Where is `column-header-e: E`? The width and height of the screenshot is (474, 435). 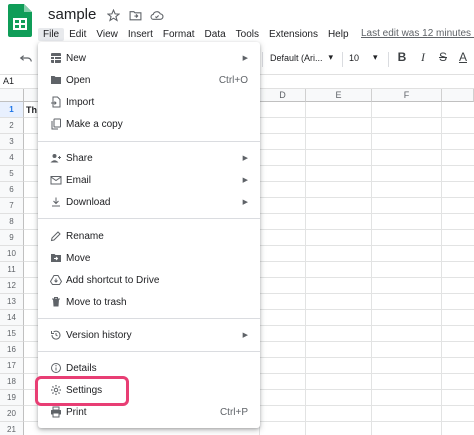
column-header-e: E is located at coordinates (339, 95).